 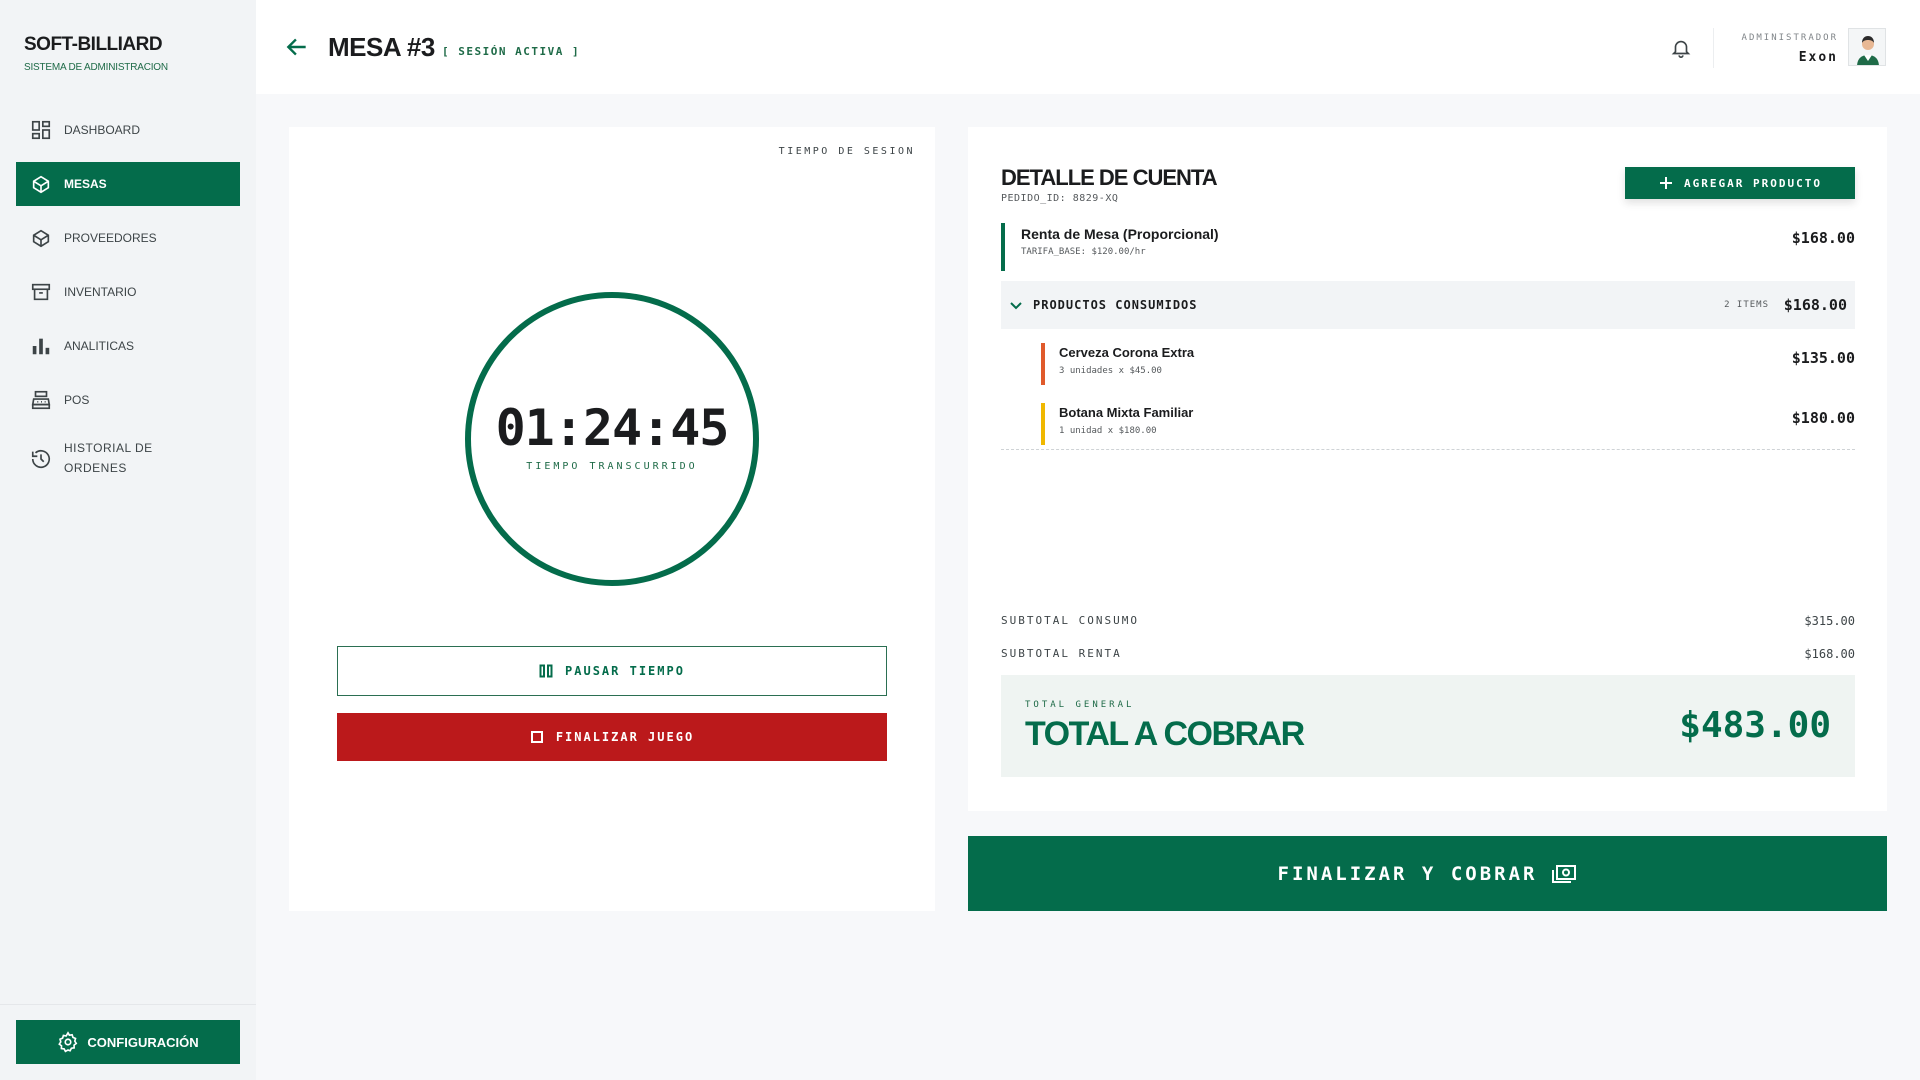 I want to click on products-section-toggle: PRODUCTOS CONSUMIDOS 2 ITEMS $168.00, so click(x=1428, y=305).